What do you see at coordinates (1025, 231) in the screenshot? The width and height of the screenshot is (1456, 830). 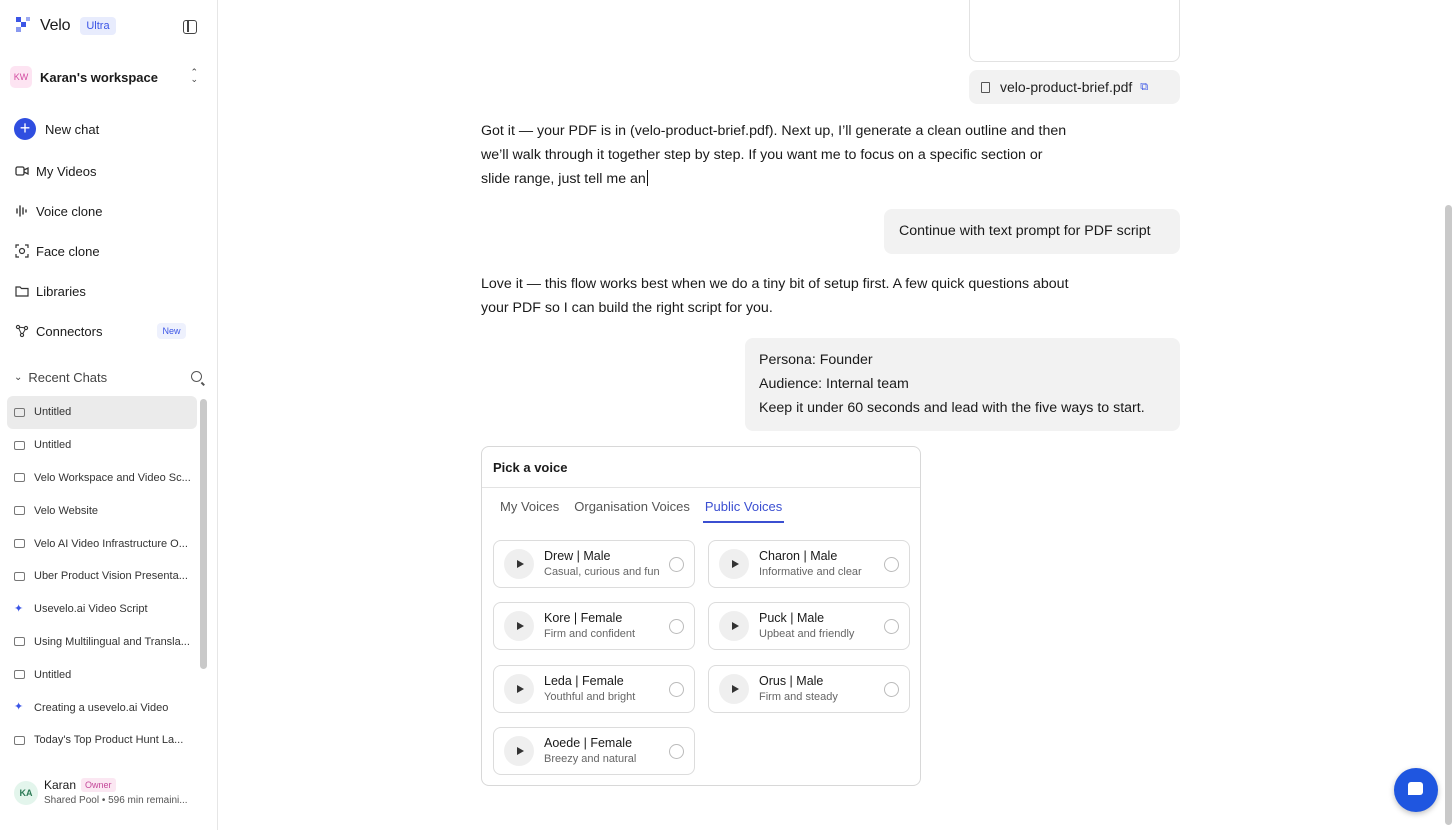 I see `user-message-text: Continue with text prompt for PDF script` at bounding box center [1025, 231].